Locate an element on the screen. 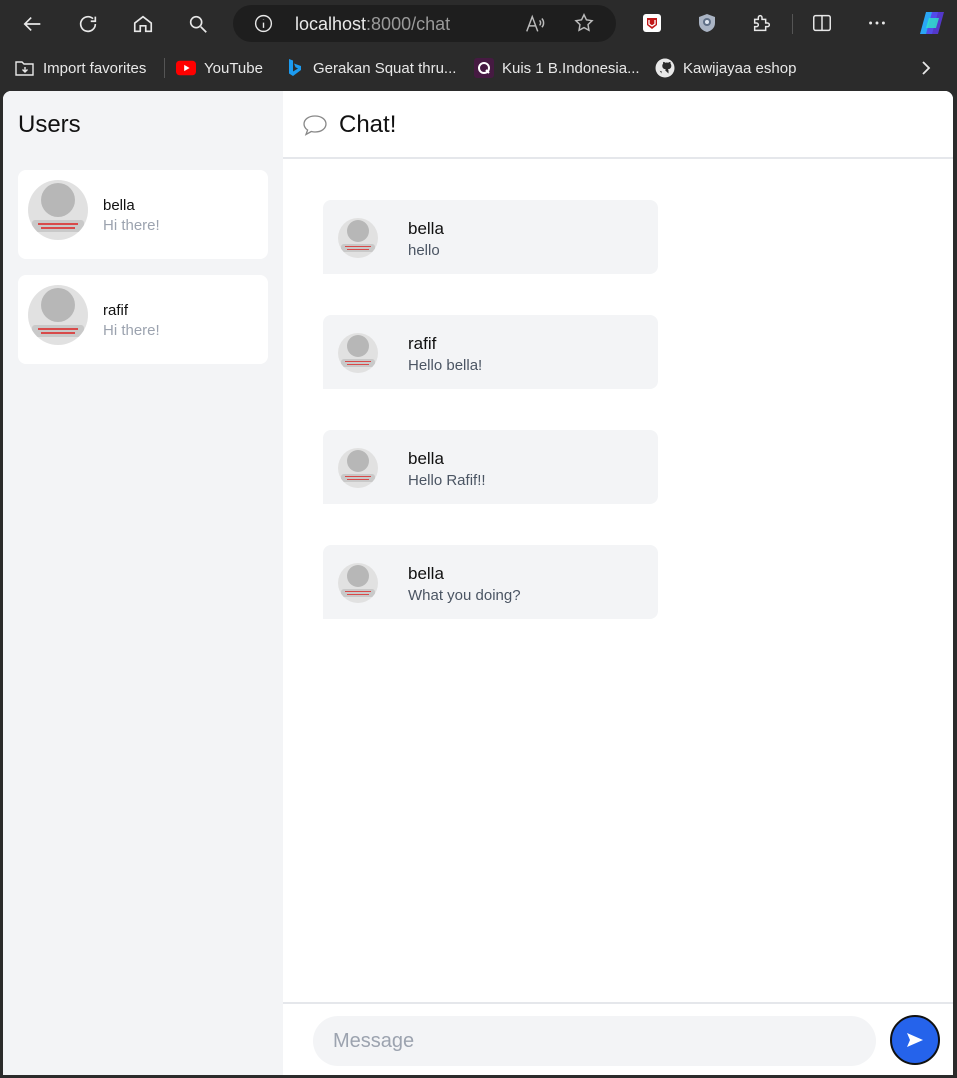  favorite-star-icon is located at coordinates (584, 23).